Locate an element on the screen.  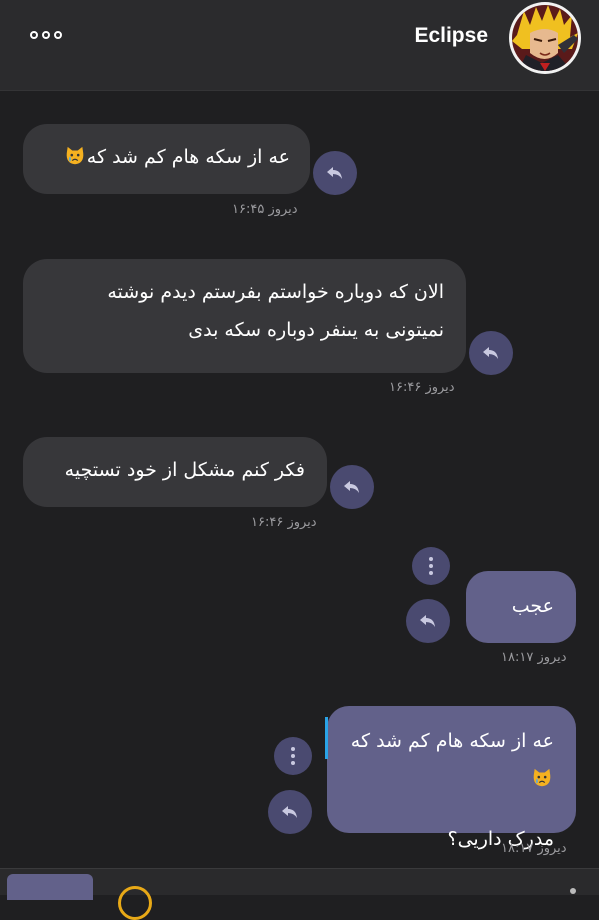
message-bubble-incoming: عه از سکه هام کم شد که is located at coordinates (166, 159).